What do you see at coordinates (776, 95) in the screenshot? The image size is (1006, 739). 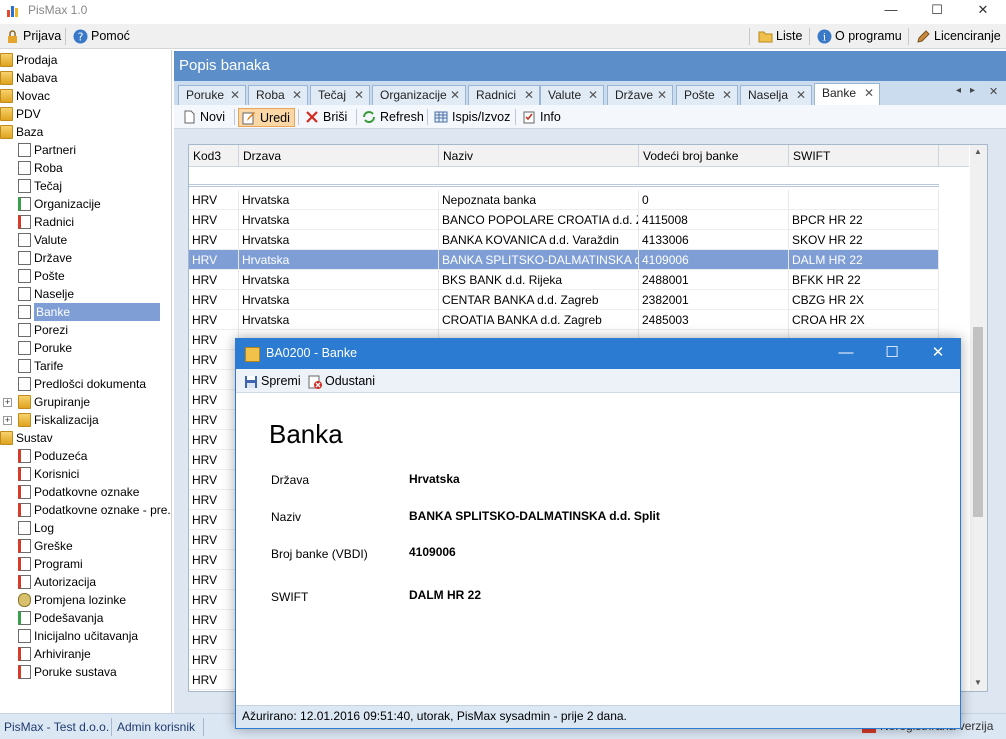 I see `tab-naselja: Naselja ✕` at bounding box center [776, 95].